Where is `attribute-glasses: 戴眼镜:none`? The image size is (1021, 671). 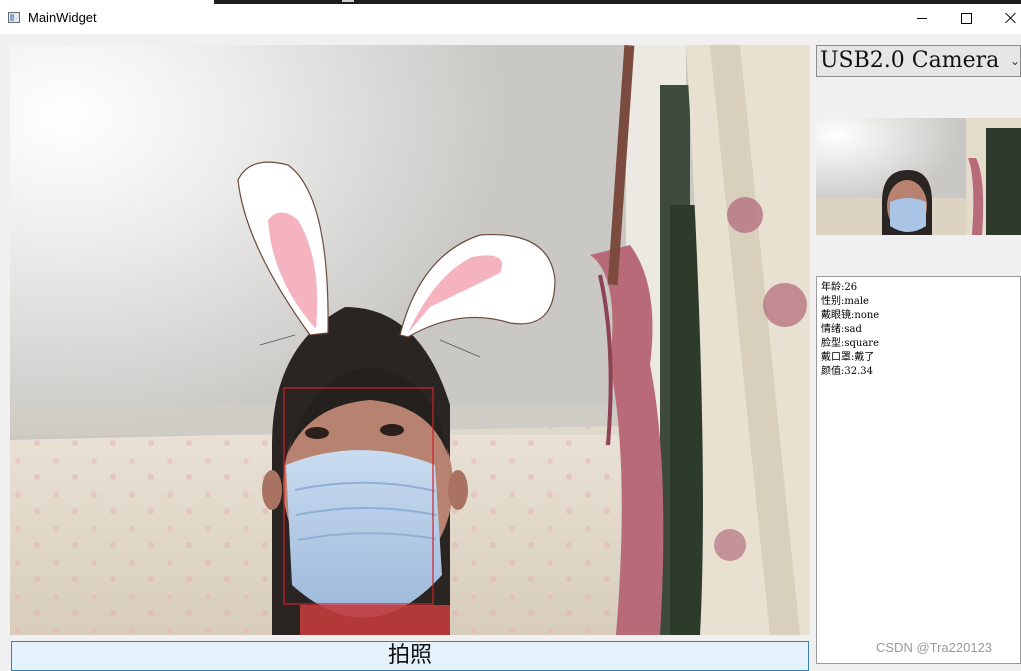
attribute-glasses: 戴眼镜:none is located at coordinates (850, 315).